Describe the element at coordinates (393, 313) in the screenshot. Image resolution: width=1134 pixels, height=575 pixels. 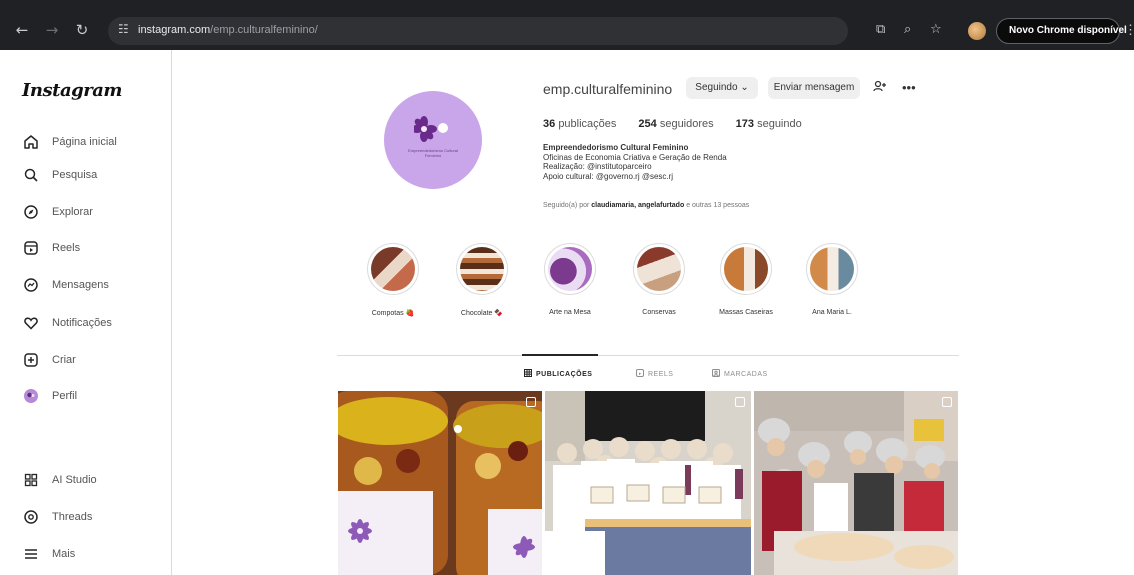
I see `highlight-label: Compotas 🍓` at that location.